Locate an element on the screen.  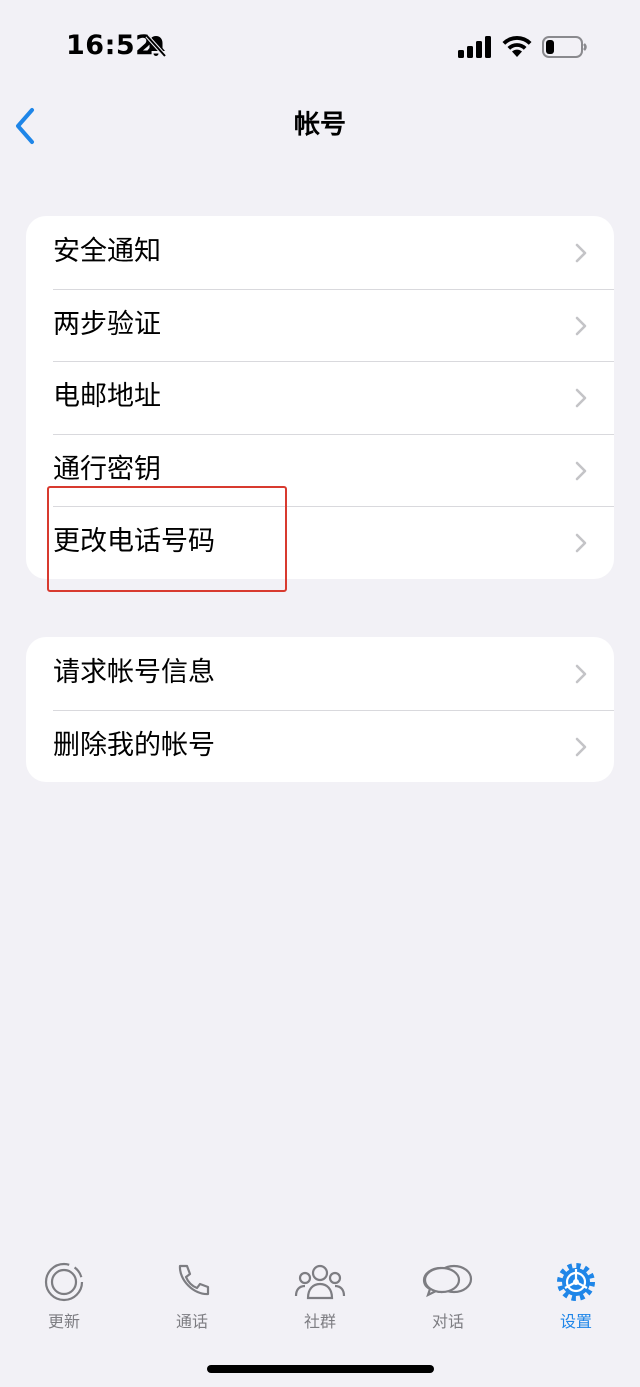
tab-chats: 对话 is located at coordinates (448, 1295).